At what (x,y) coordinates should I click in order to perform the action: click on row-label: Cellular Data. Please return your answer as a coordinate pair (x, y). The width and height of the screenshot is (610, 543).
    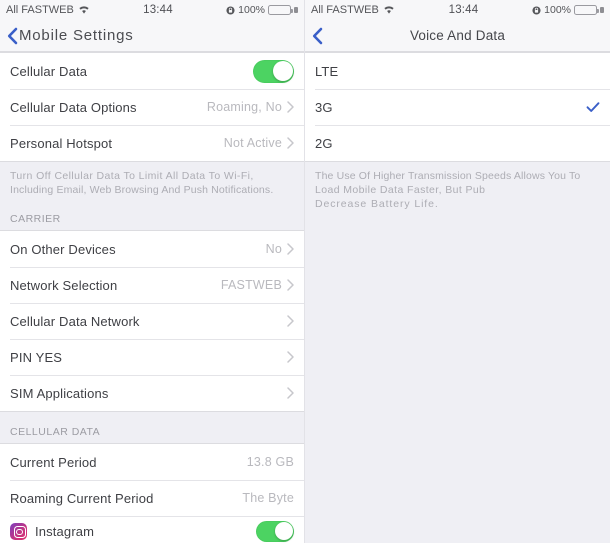
    Looking at the image, I should click on (49, 71).